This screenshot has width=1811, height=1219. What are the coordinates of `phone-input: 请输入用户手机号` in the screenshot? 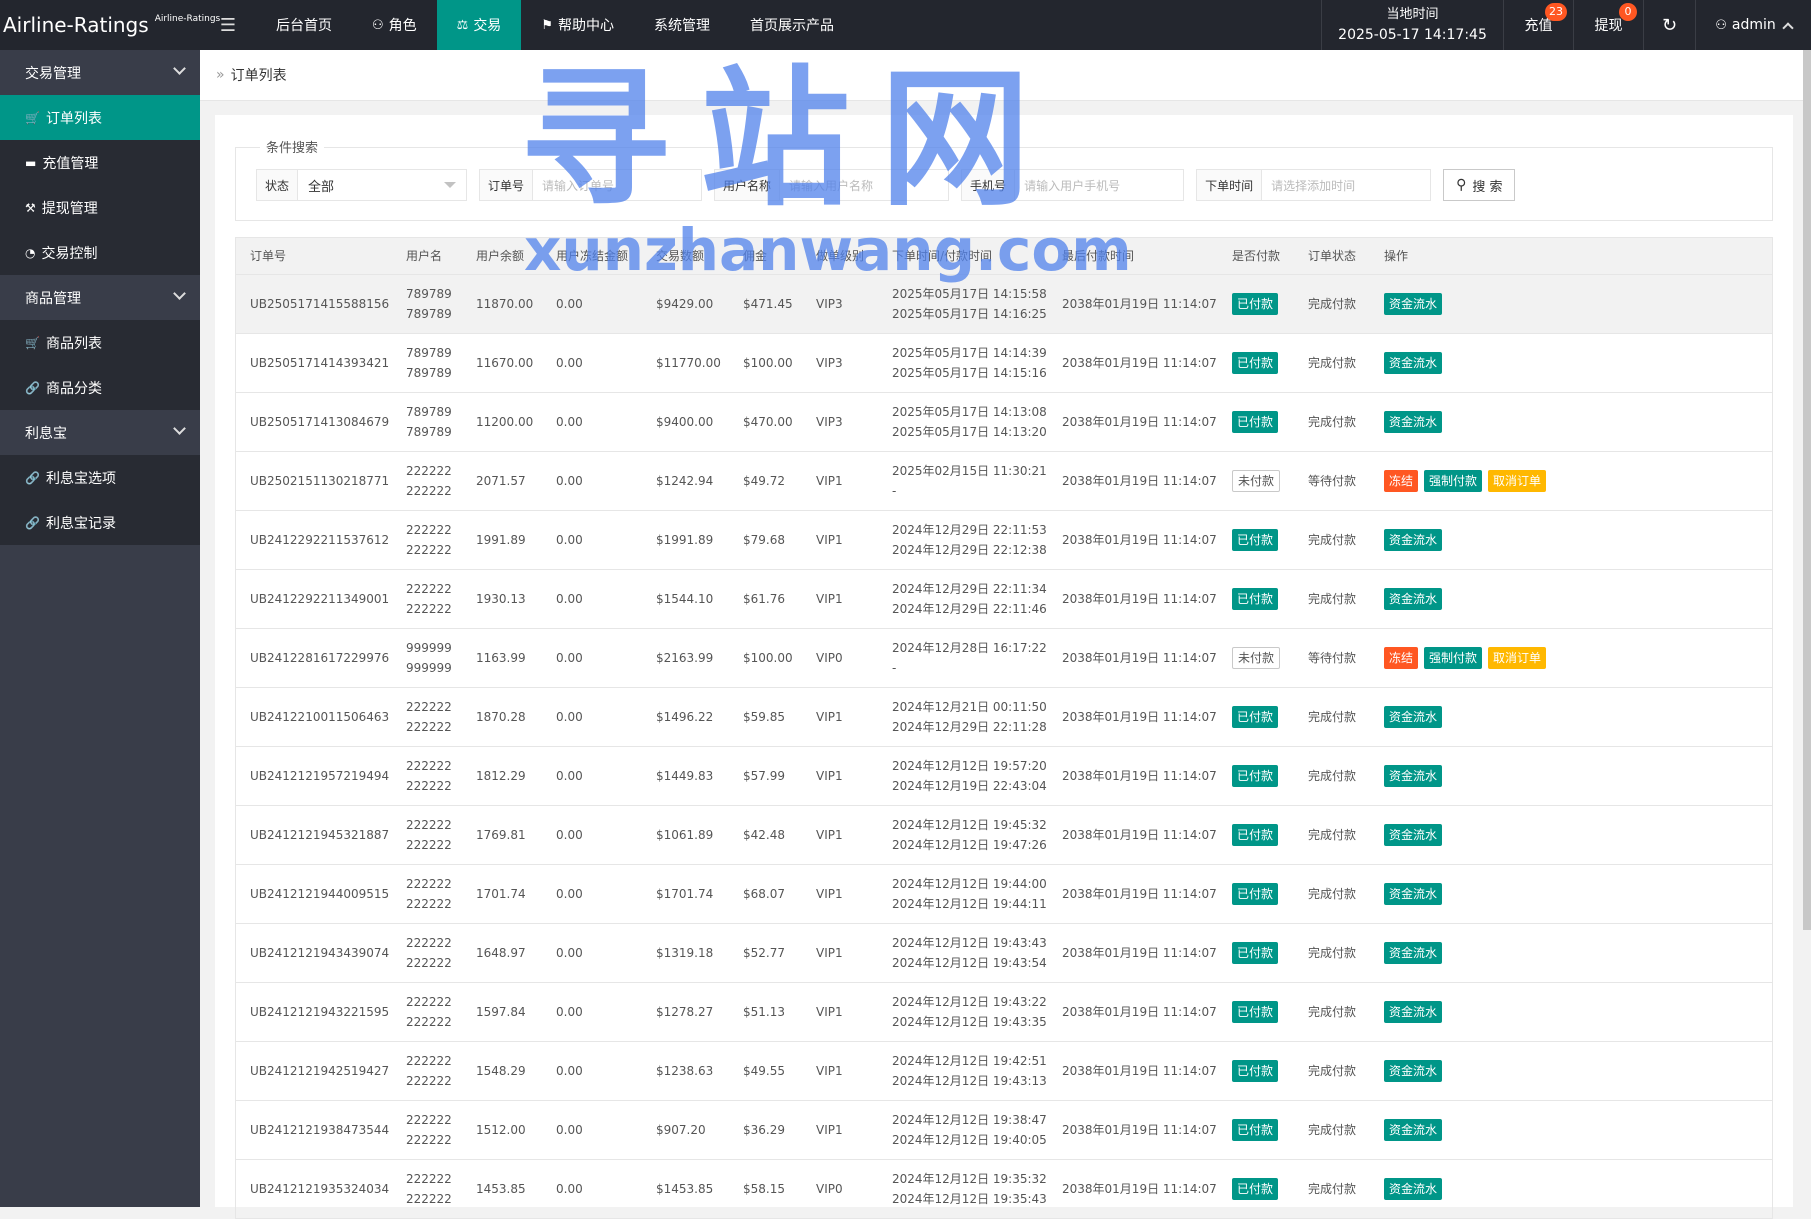 It's located at (1099, 185).